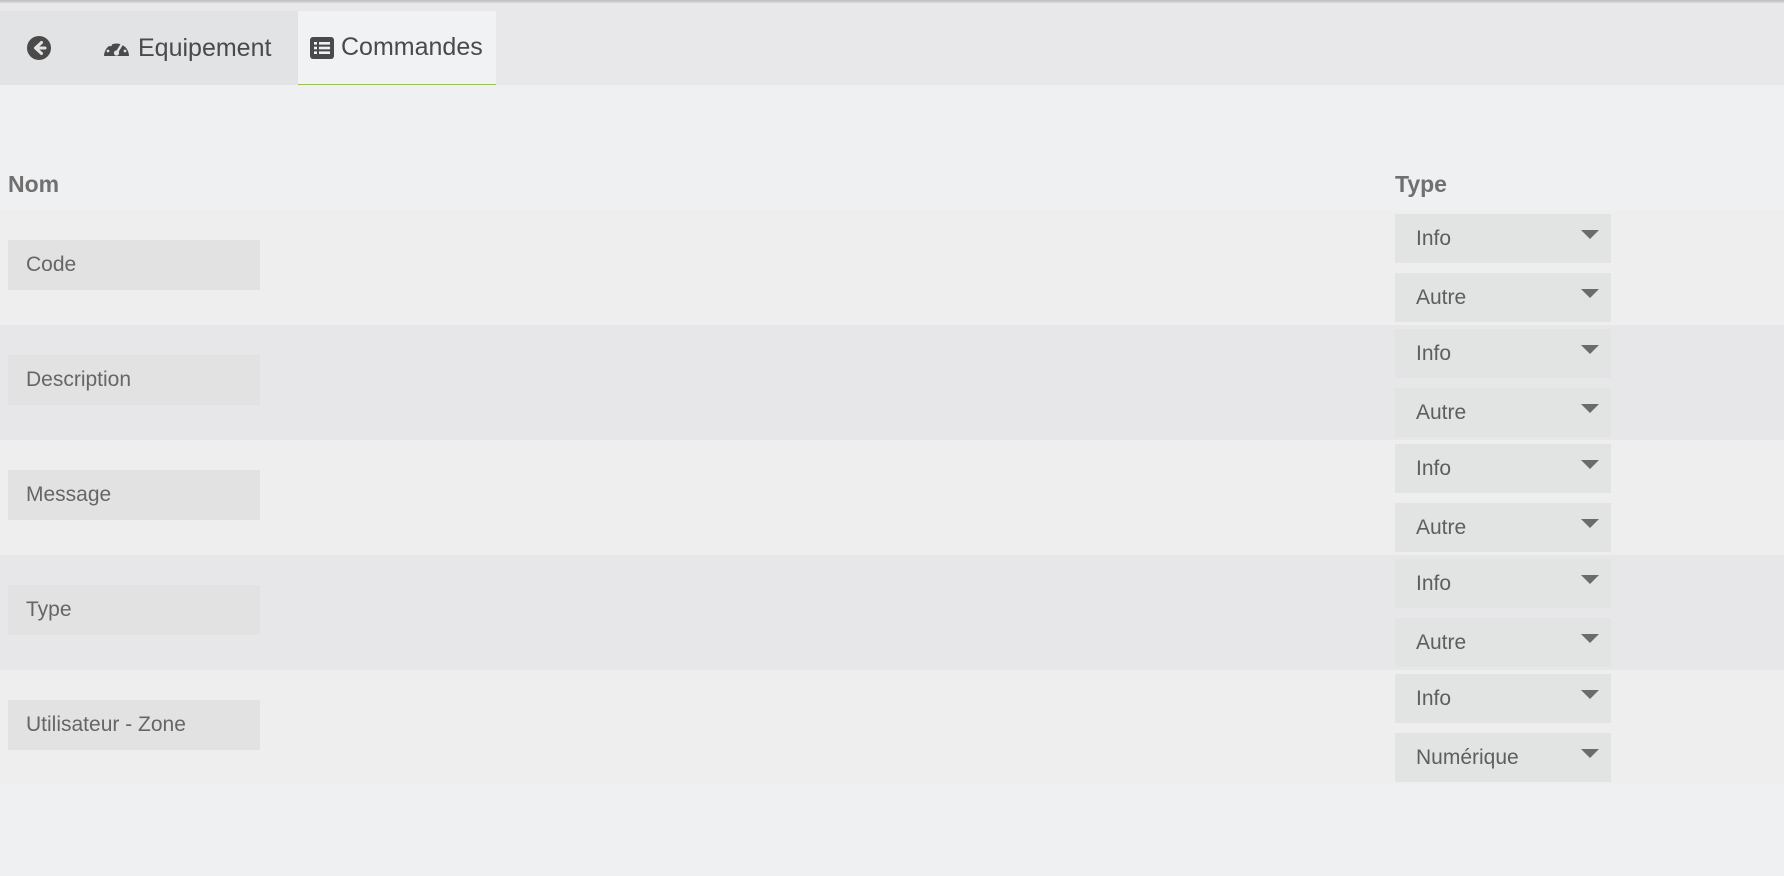 This screenshot has height=876, width=1784. I want to click on tab-commandes: Commandes, so click(397, 48).